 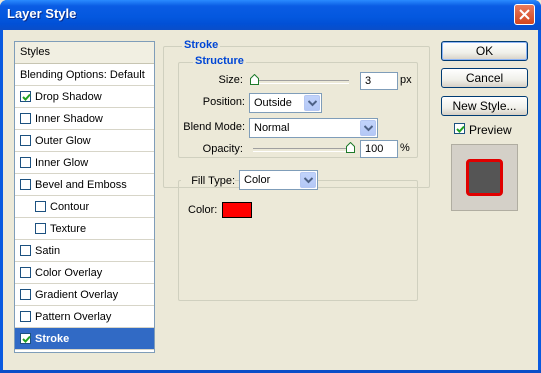 I want to click on styles-item-drop-shadow: Drop Shadow, so click(x=84, y=97).